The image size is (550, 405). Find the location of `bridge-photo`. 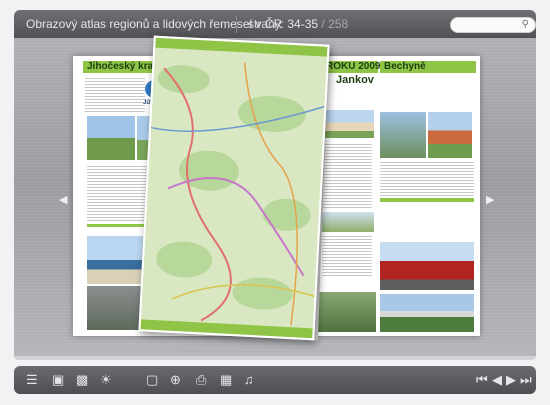

bridge-photo is located at coordinates (427, 313).